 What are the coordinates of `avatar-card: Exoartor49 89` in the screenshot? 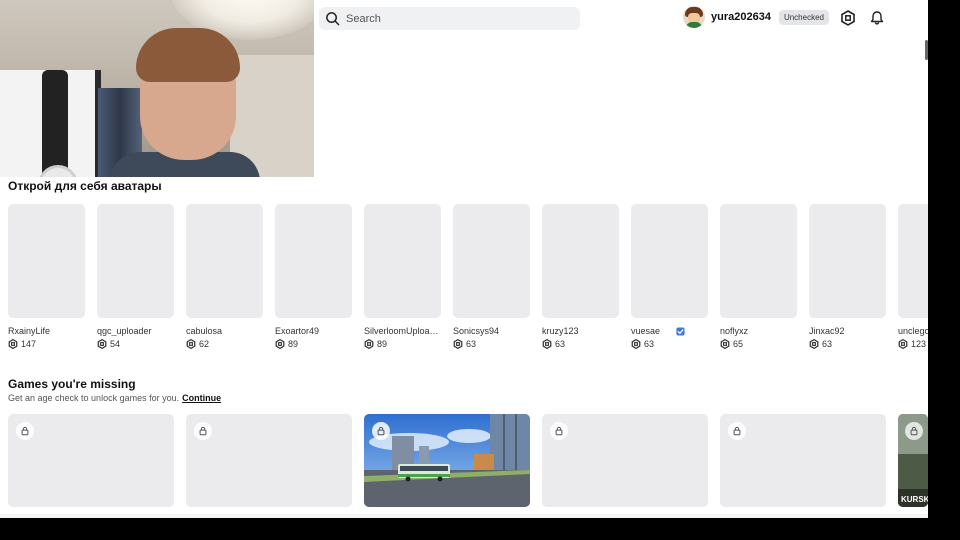 It's located at (313, 276).